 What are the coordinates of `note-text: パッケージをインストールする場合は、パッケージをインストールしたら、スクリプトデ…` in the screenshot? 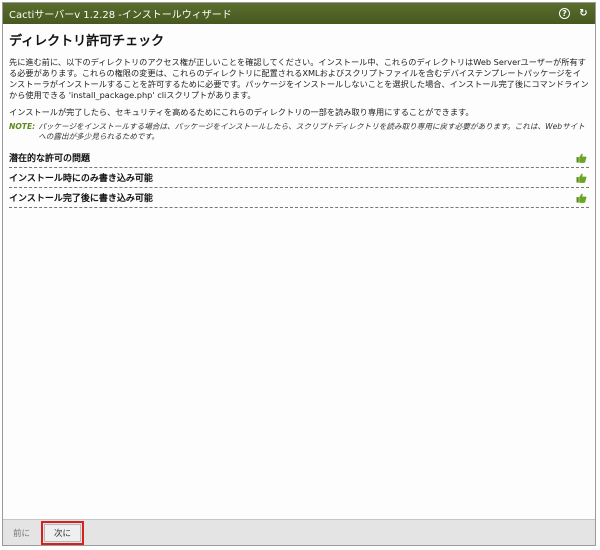 It's located at (311, 131).